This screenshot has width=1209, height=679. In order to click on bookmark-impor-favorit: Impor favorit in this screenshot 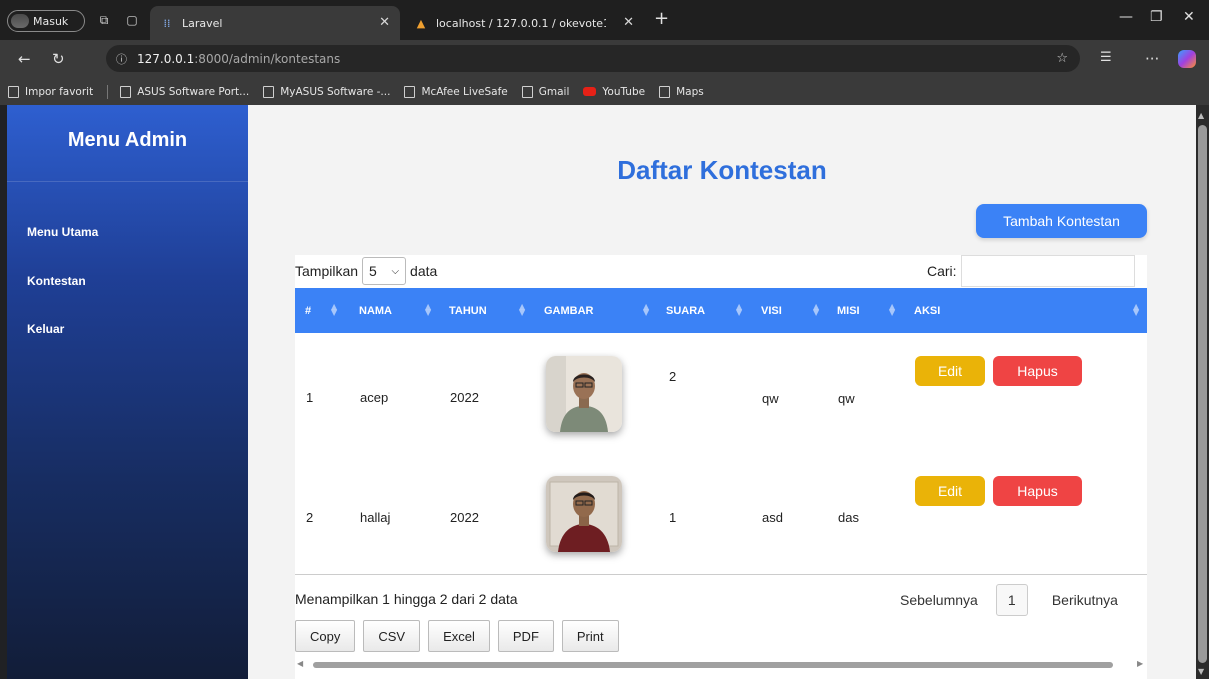, I will do `click(51, 91)`.